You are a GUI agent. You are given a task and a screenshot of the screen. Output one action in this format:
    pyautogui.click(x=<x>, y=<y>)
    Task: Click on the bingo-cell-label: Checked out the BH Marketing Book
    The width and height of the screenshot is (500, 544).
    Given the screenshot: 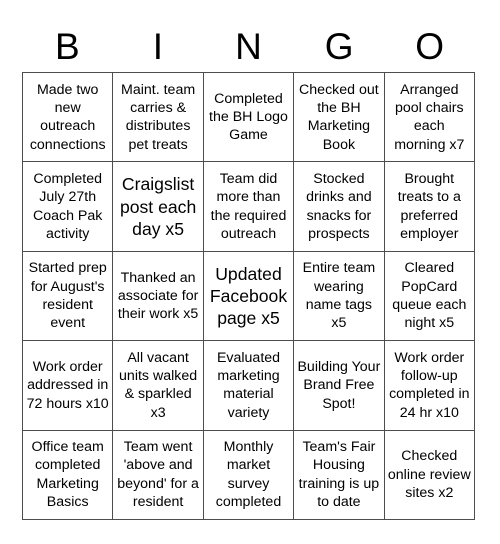 What is the action you would take?
    pyautogui.click(x=339, y=117)
    